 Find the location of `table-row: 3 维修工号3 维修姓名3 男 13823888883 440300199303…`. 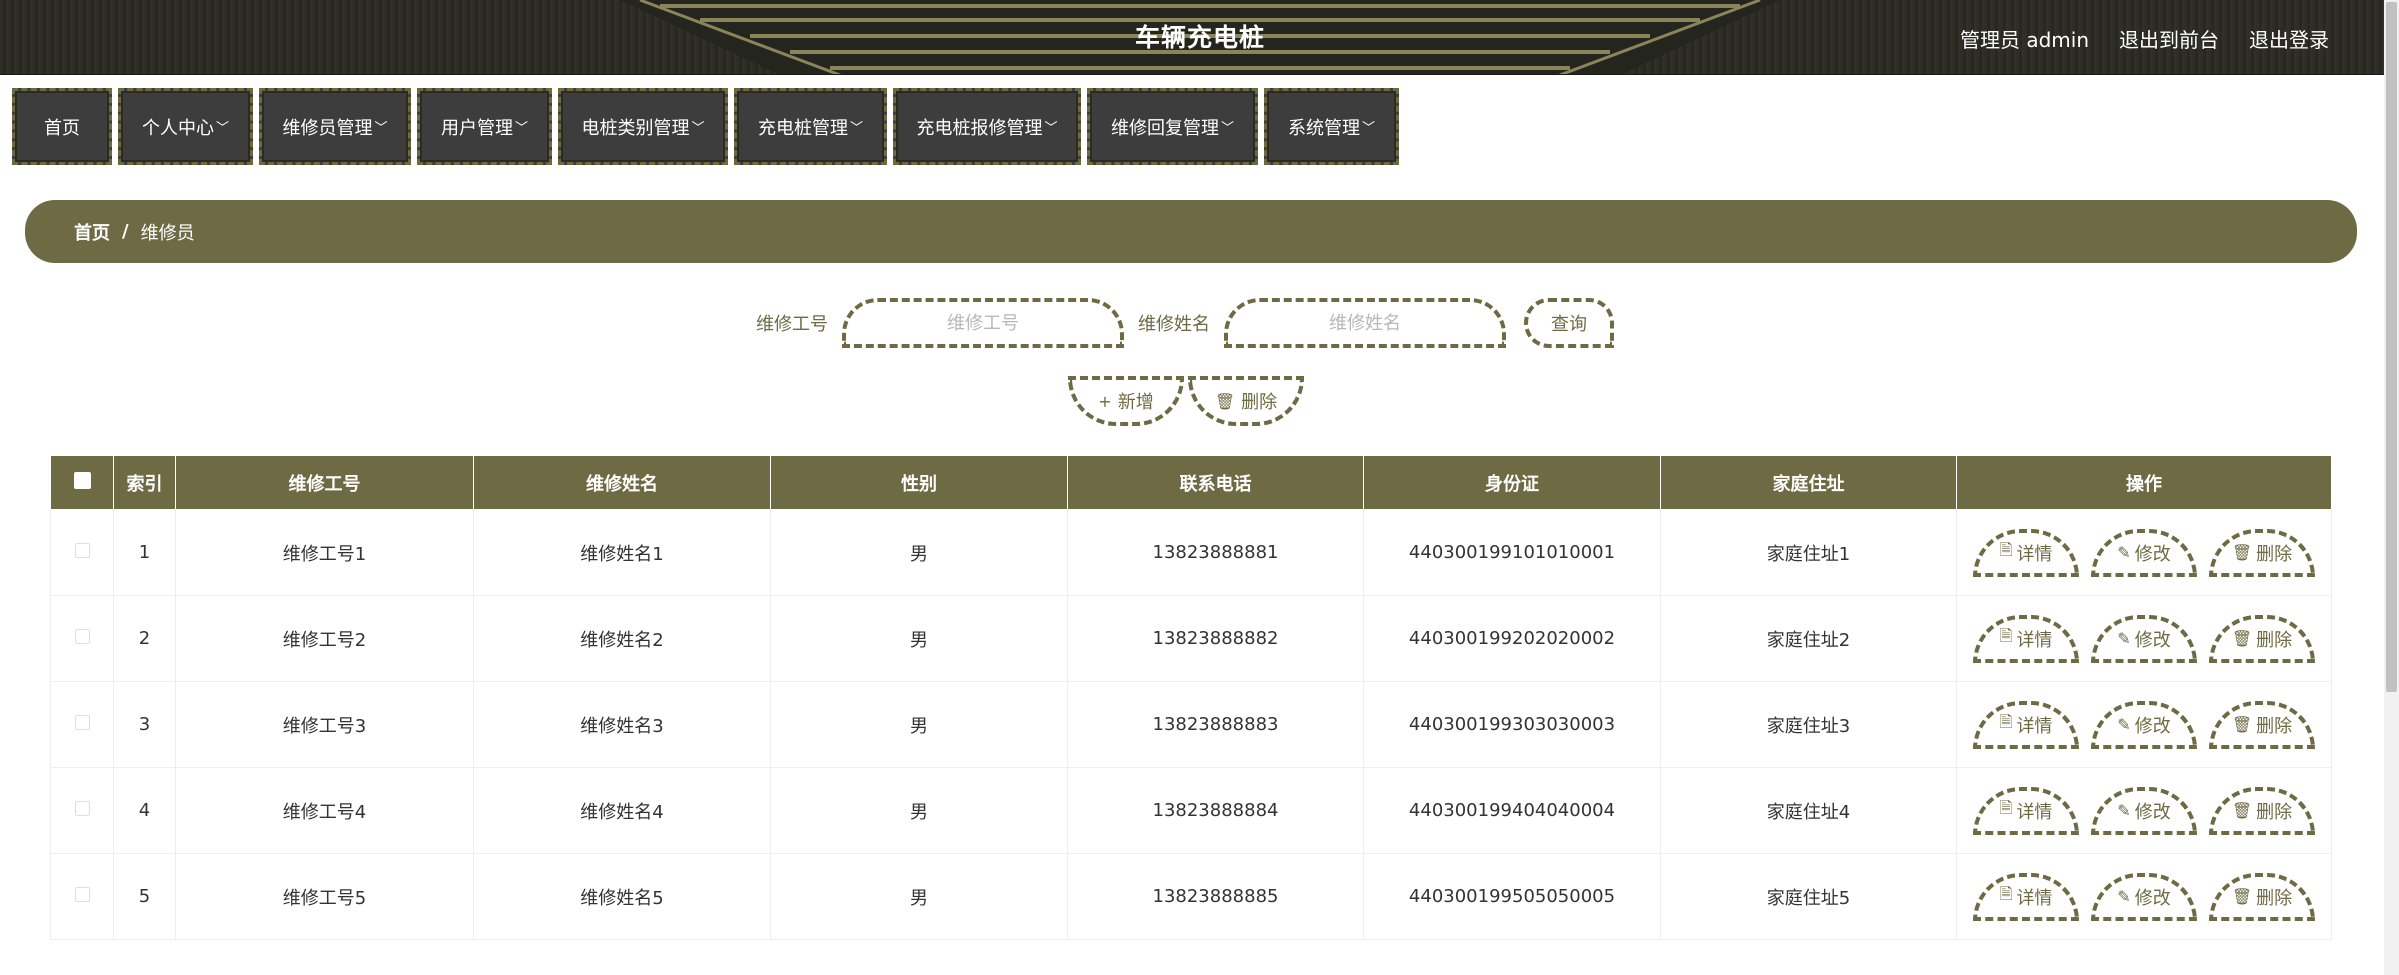

table-row: 3 维修工号3 维修姓名3 男 13823888883 440300199303… is located at coordinates (1191, 725).